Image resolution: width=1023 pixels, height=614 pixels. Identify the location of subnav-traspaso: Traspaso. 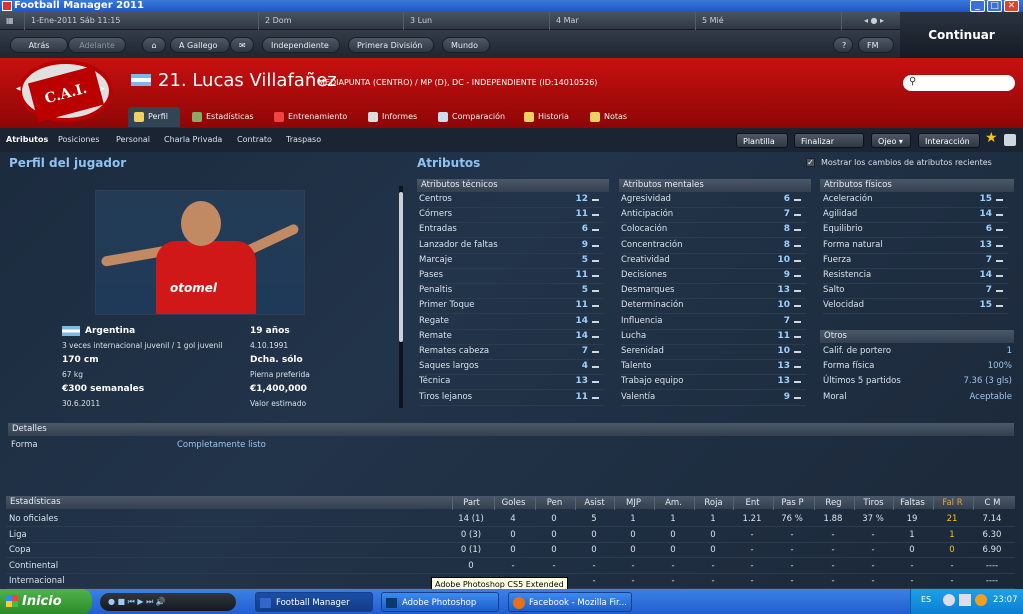
(303, 139).